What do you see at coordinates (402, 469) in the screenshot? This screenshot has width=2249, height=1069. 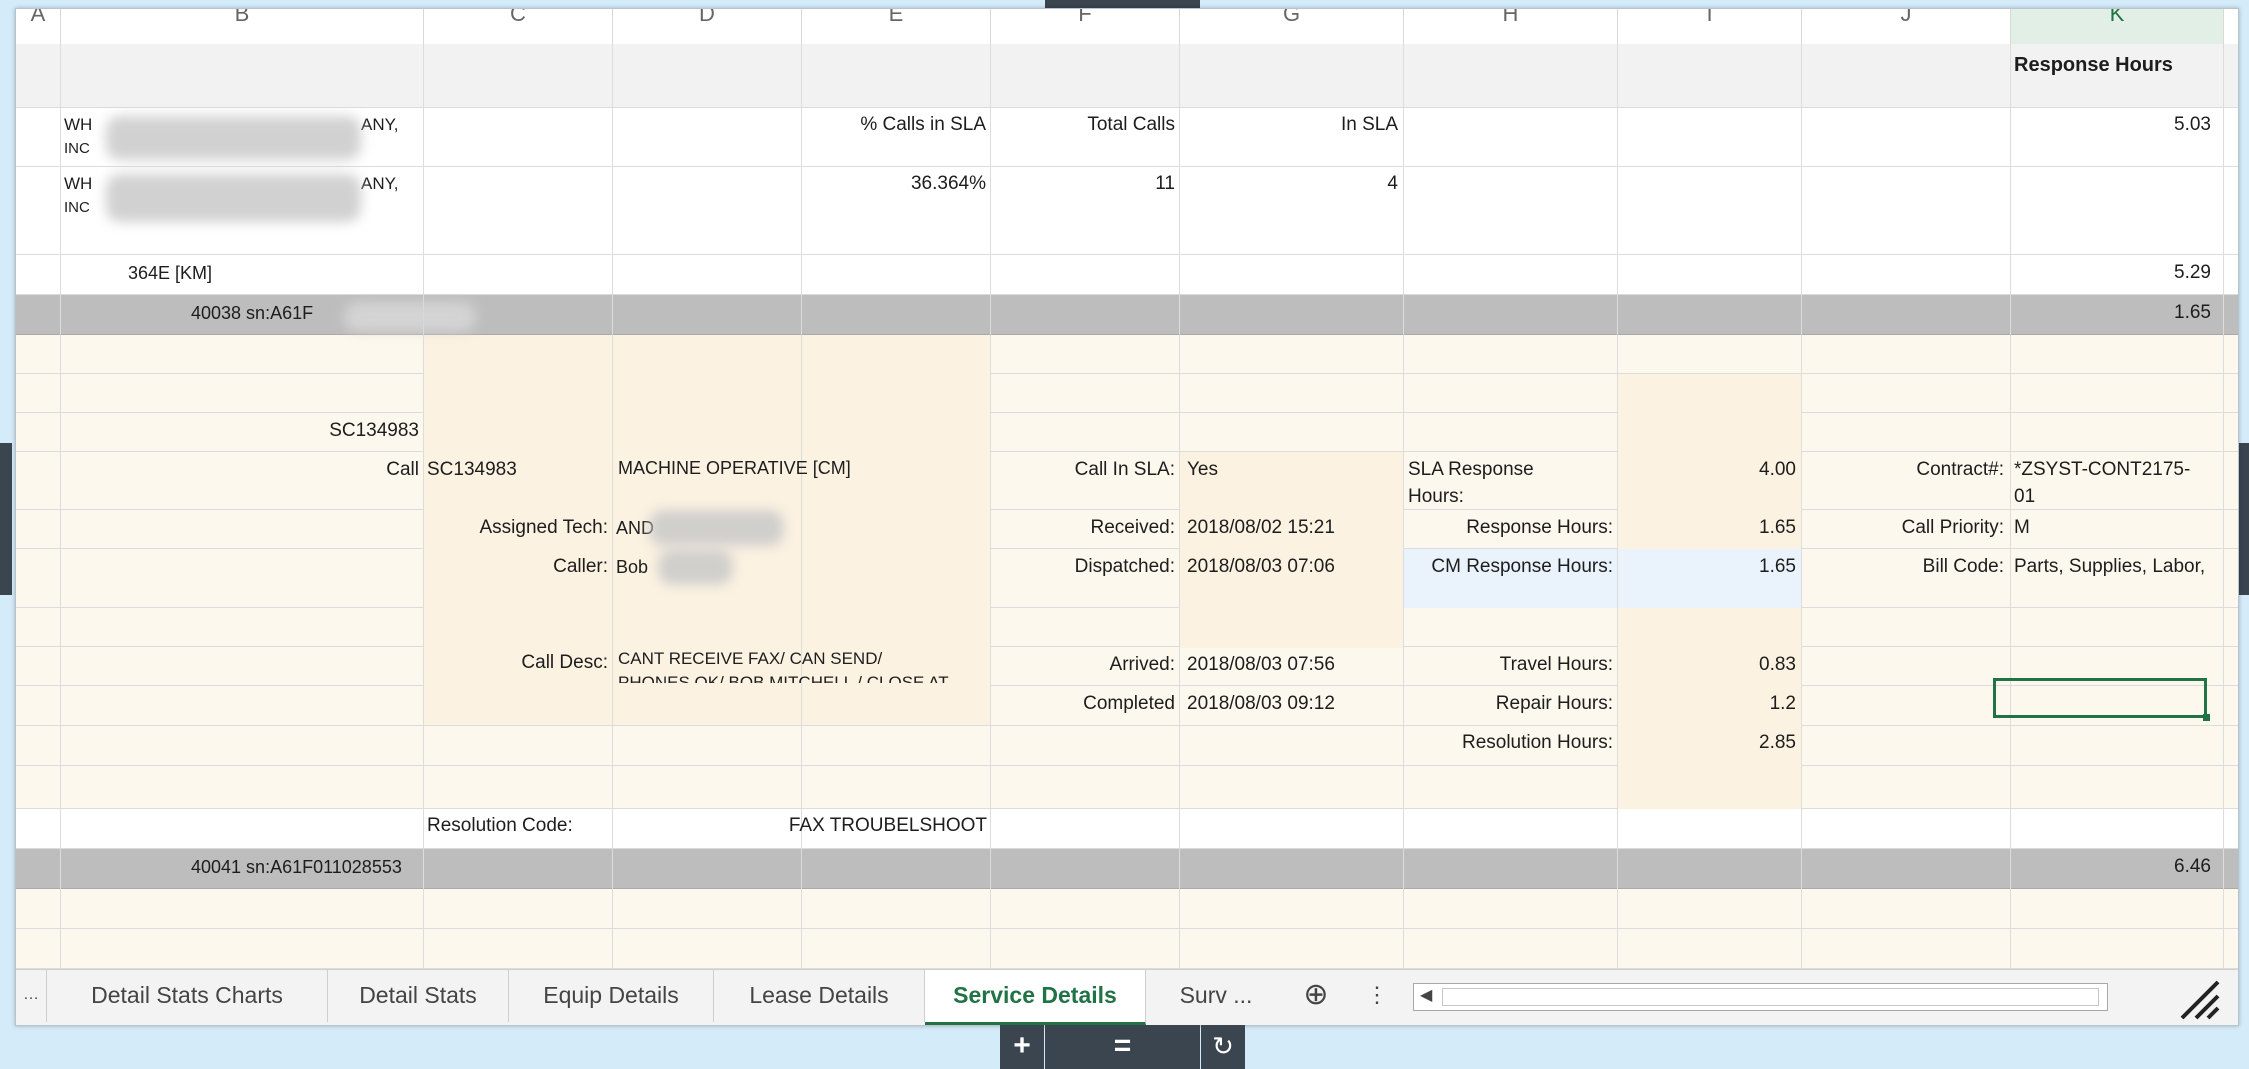 I see `call-label: Call` at bounding box center [402, 469].